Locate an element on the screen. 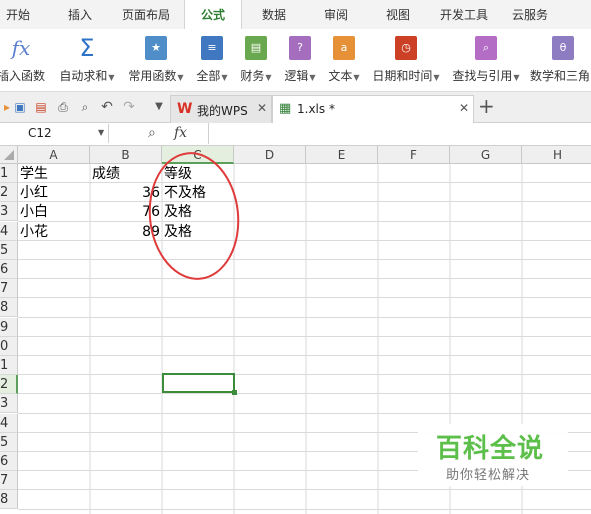 The image size is (591, 514). tab-1-xls: ▦ 1.xls * ✕ is located at coordinates (373, 109).